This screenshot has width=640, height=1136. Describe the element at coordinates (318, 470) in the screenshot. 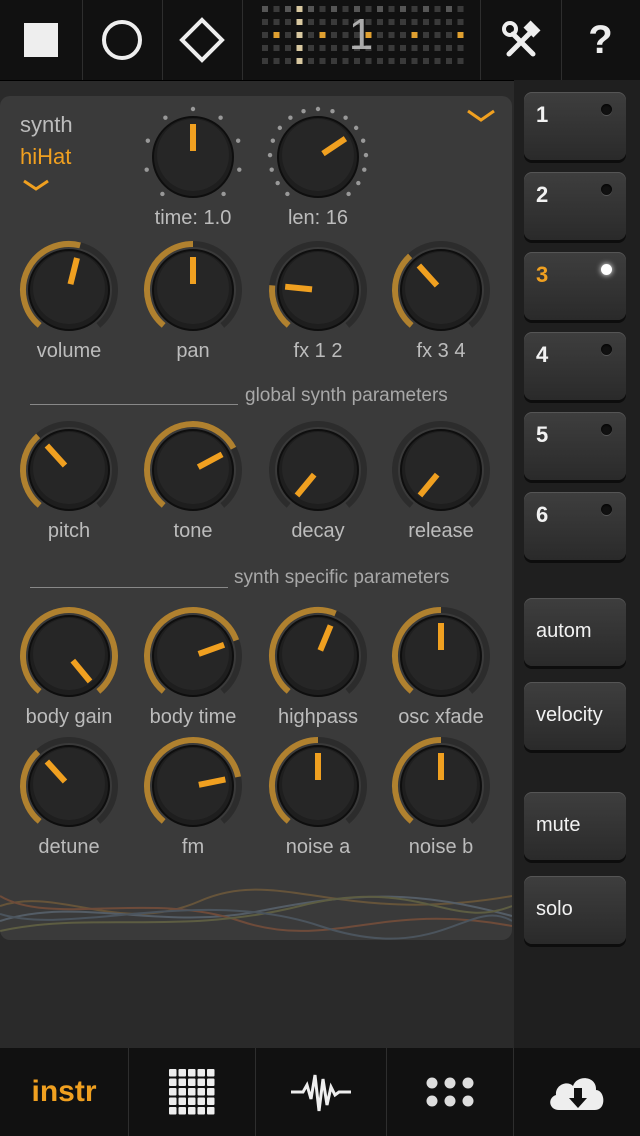

I see `decay-knob` at that location.